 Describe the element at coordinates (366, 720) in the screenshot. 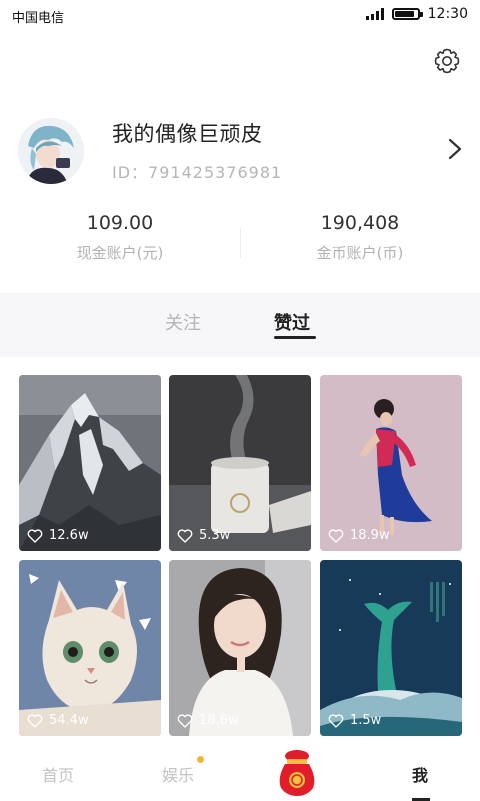

I see `like-count-value: 1.5w` at that location.